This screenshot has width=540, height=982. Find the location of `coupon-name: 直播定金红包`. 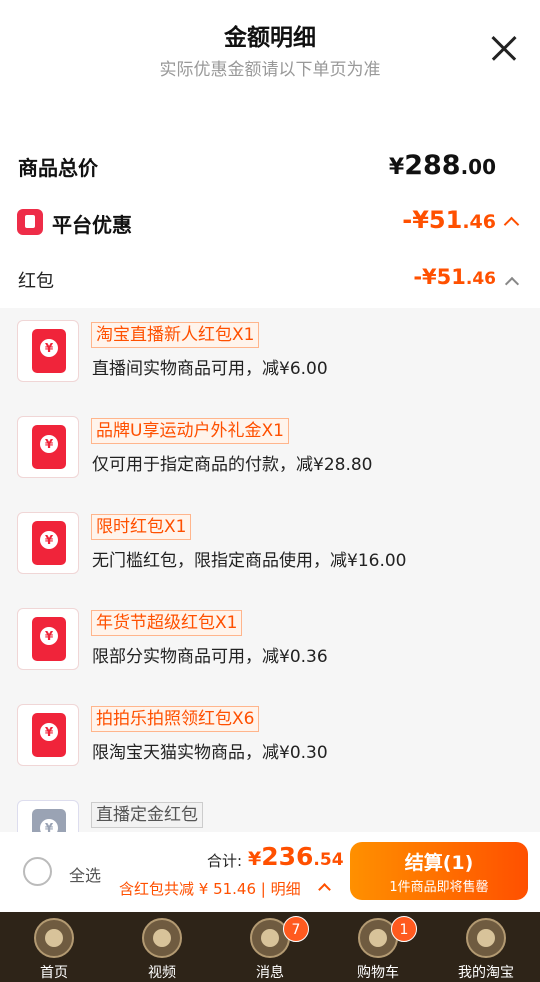

coupon-name: 直播定金红包 is located at coordinates (147, 815).